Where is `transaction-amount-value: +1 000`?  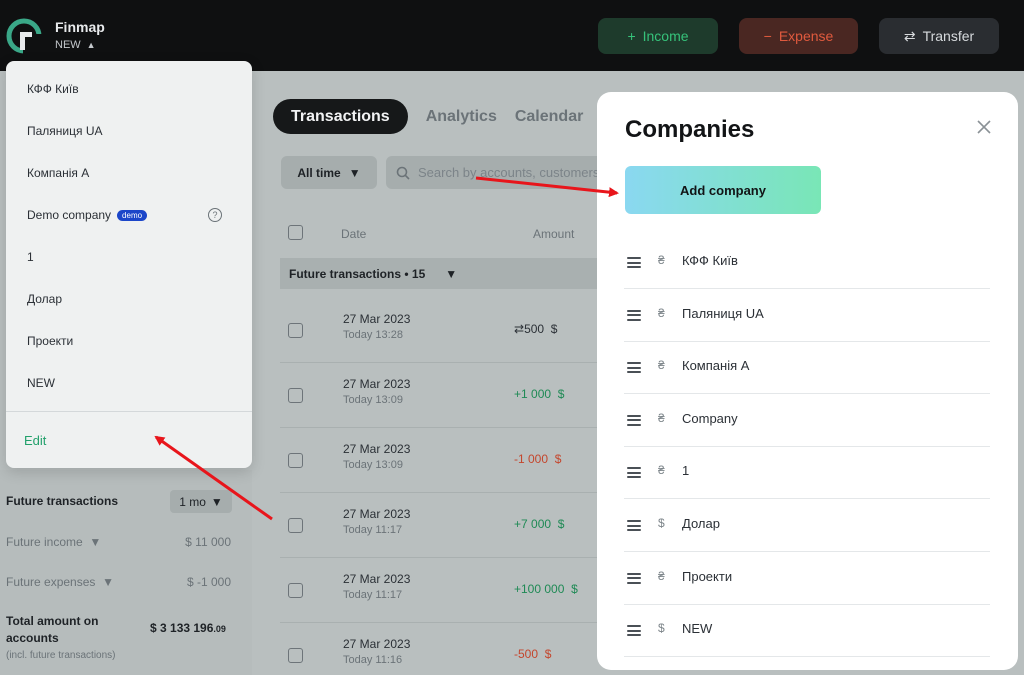
transaction-amount-value: +1 000 is located at coordinates (533, 394).